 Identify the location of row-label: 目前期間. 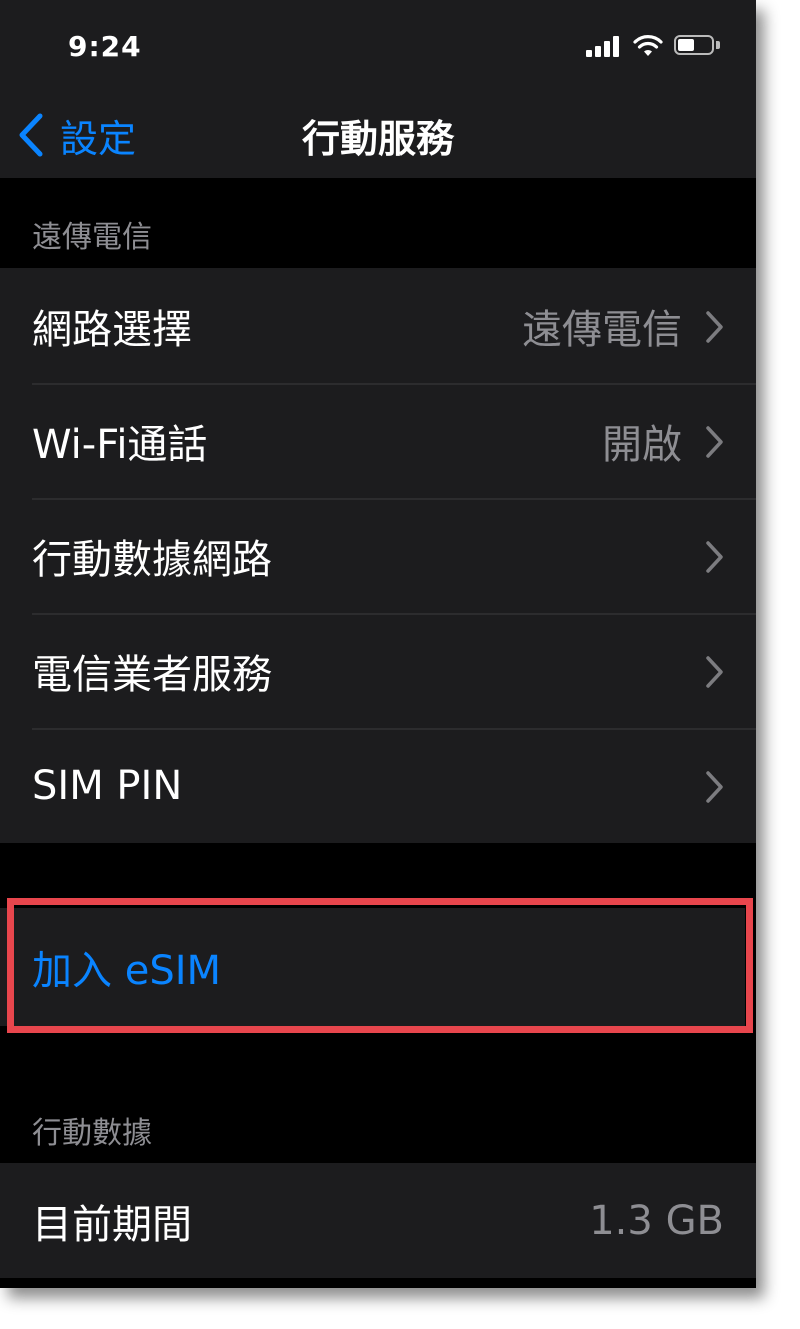
(112, 1224).